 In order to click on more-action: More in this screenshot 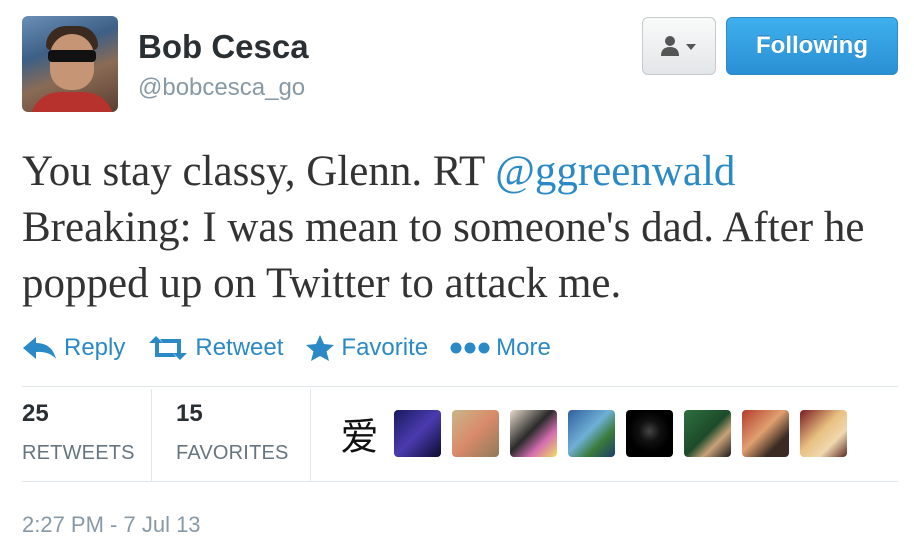, I will do `click(500, 348)`.